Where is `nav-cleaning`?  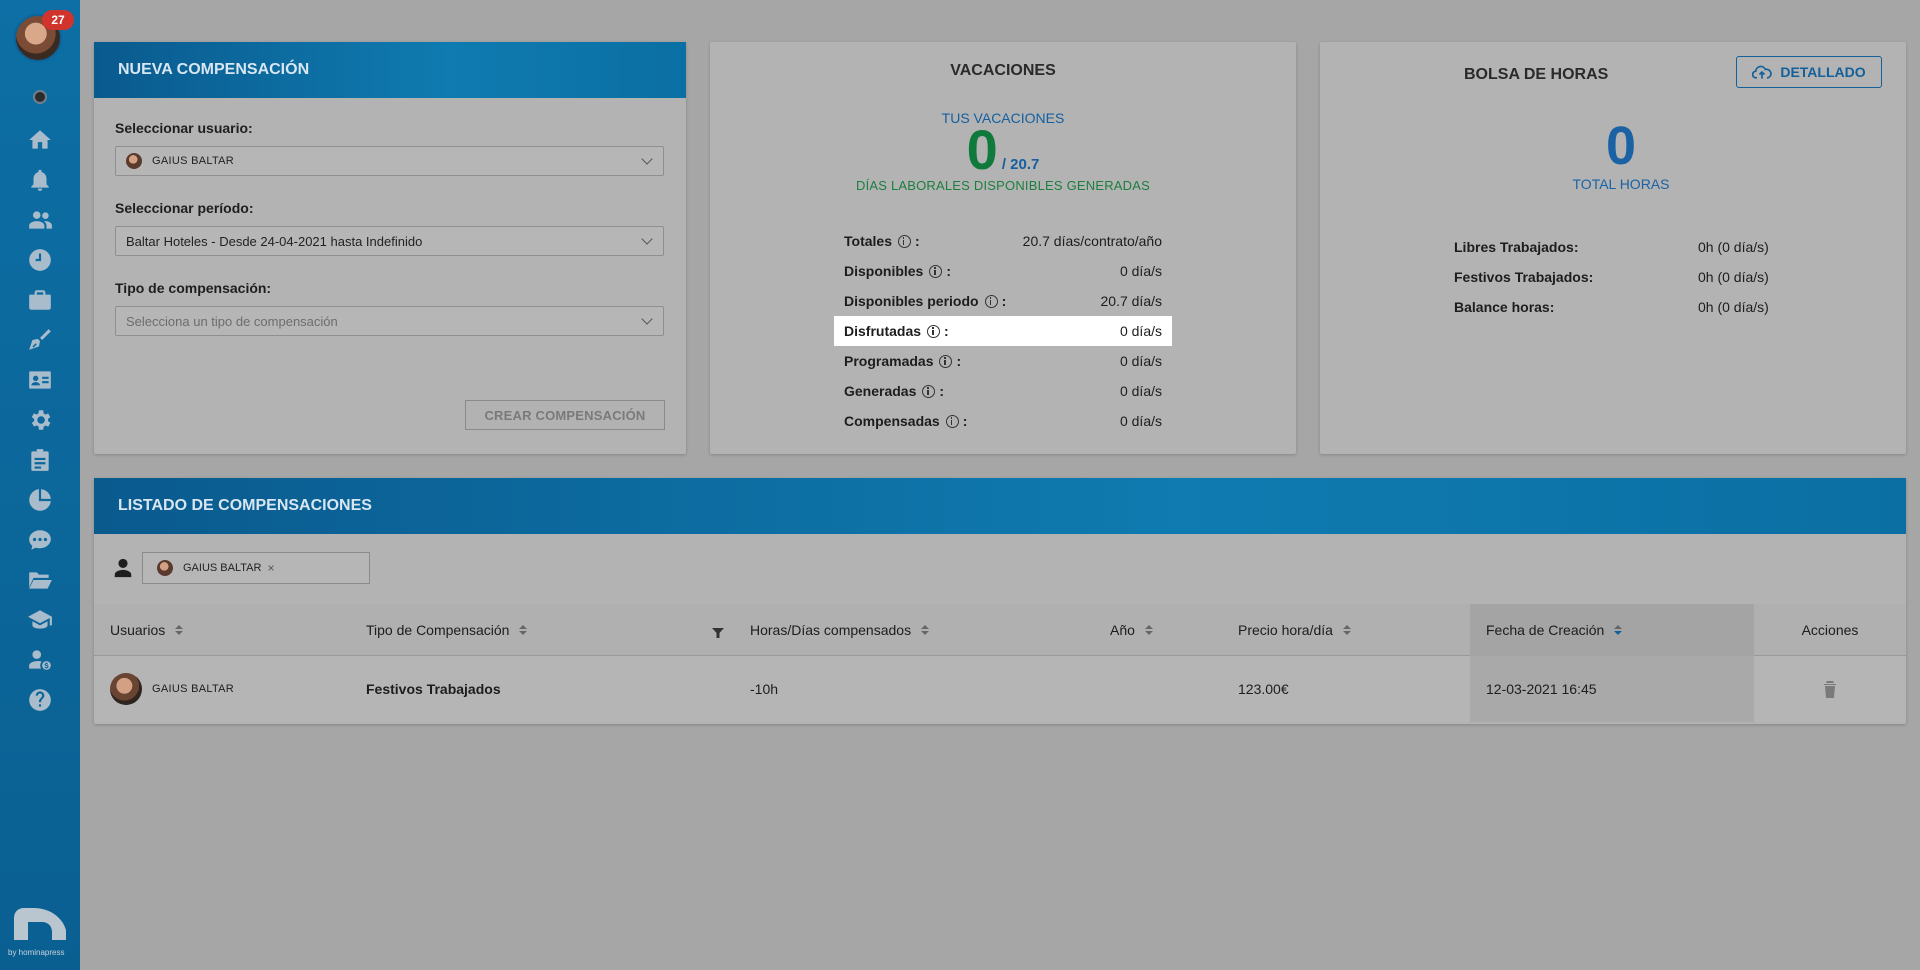 nav-cleaning is located at coordinates (40, 340).